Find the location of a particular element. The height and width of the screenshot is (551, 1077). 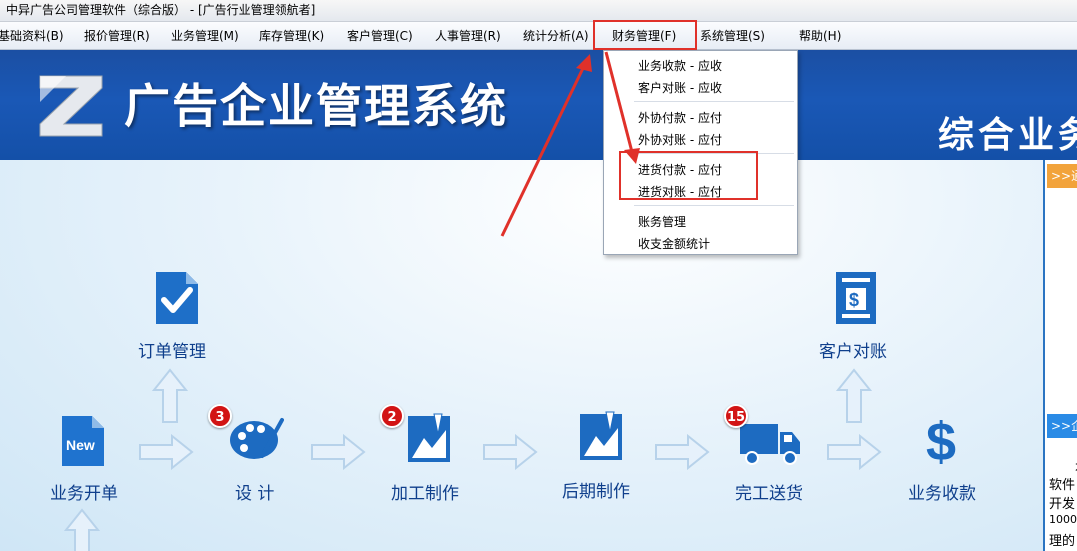

banner-tagline: 综合业务 is located at coordinates (1007, 135).